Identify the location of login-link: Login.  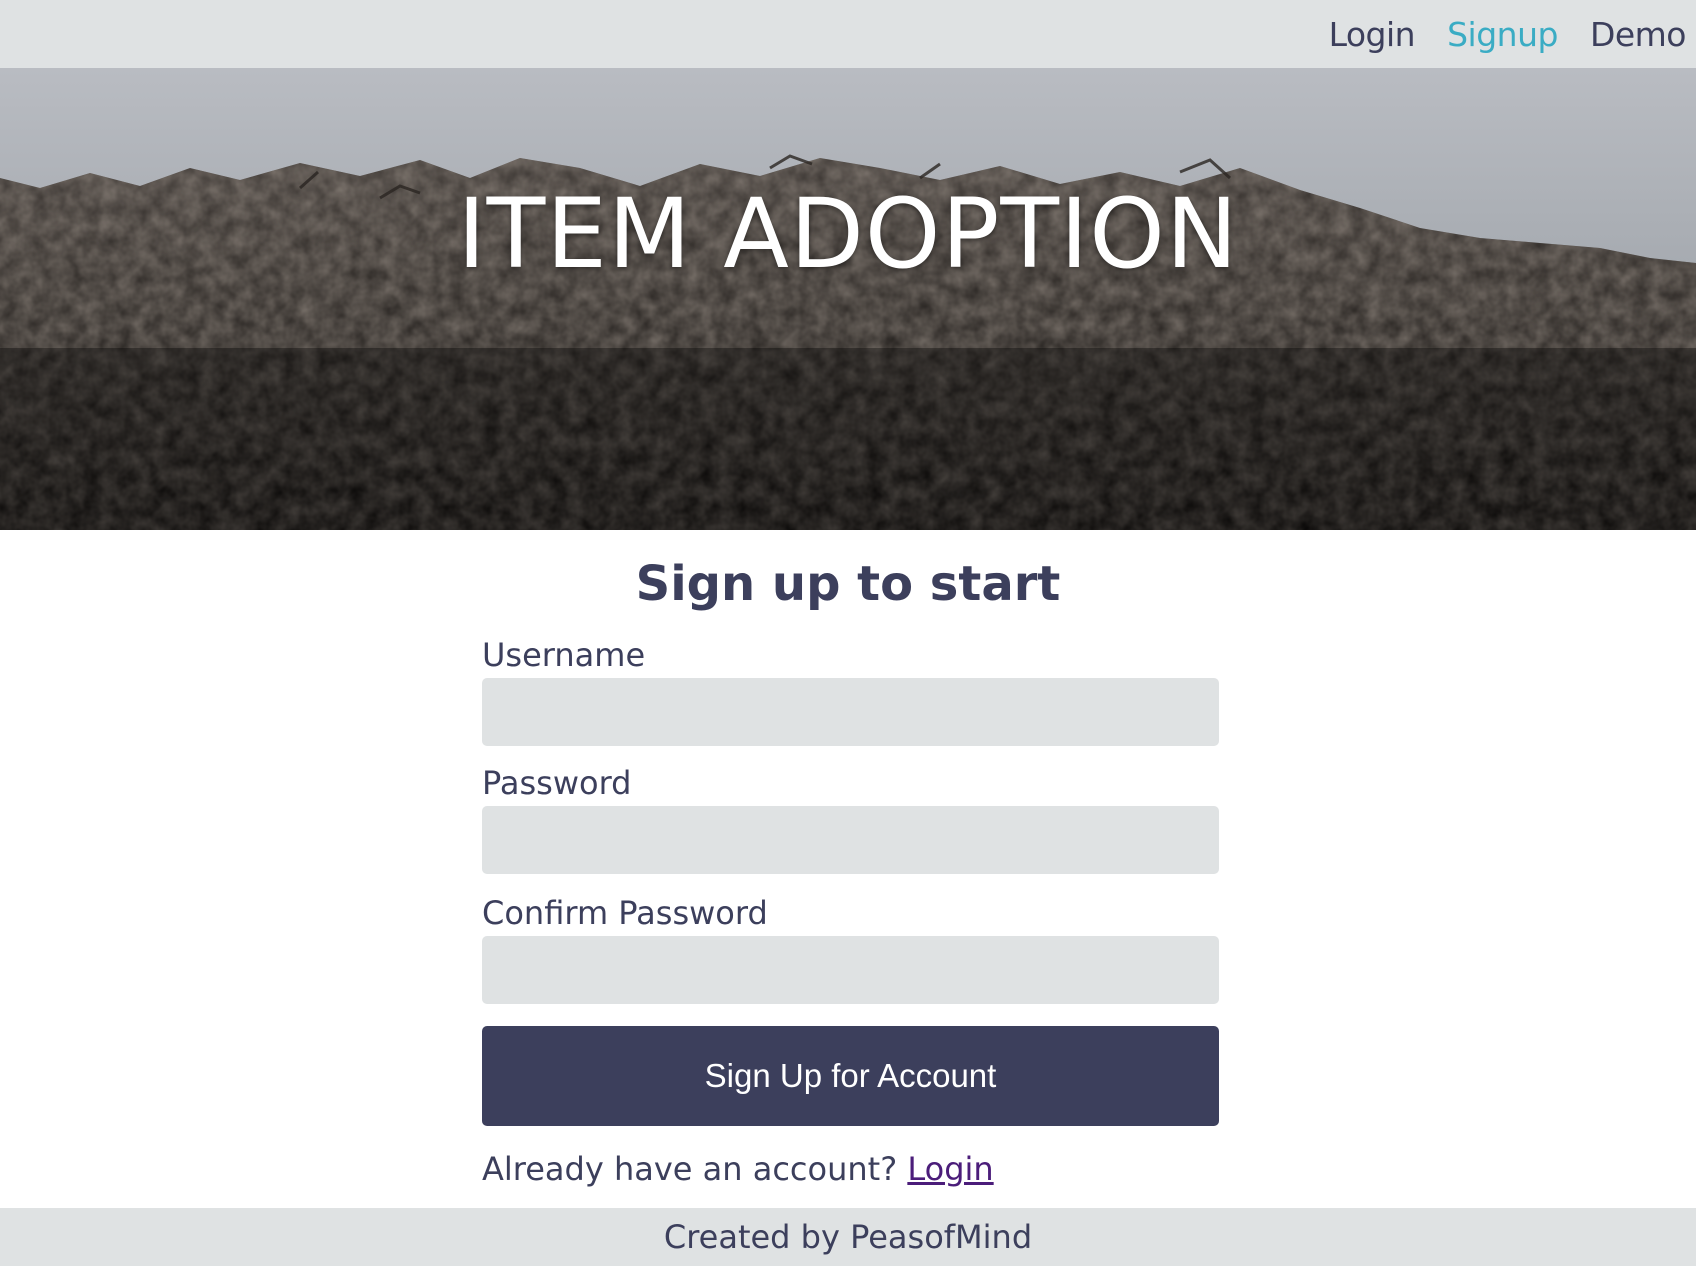
(950, 1169).